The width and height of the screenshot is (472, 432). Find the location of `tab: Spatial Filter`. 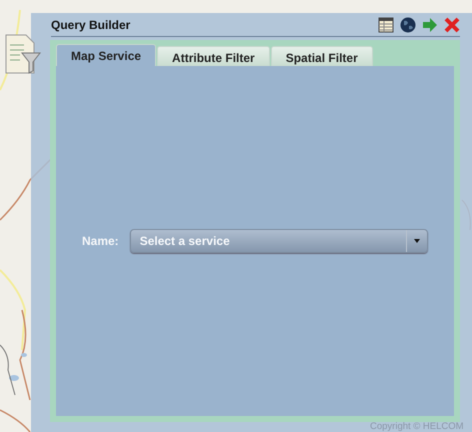

tab: Spatial Filter is located at coordinates (321, 56).